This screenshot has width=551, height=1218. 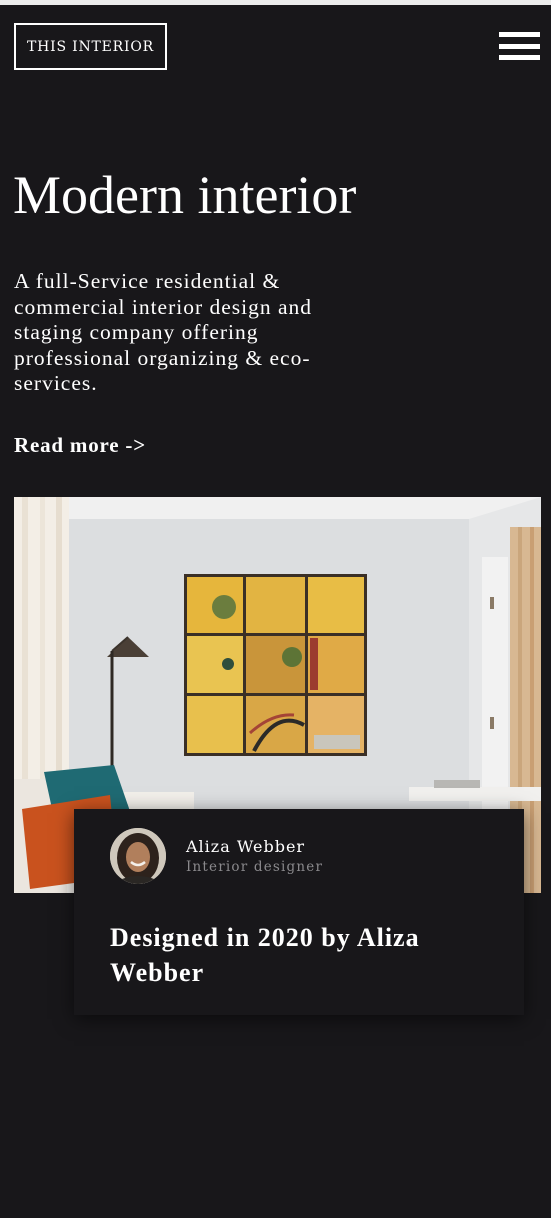 I want to click on avatar, so click(x=138, y=856).